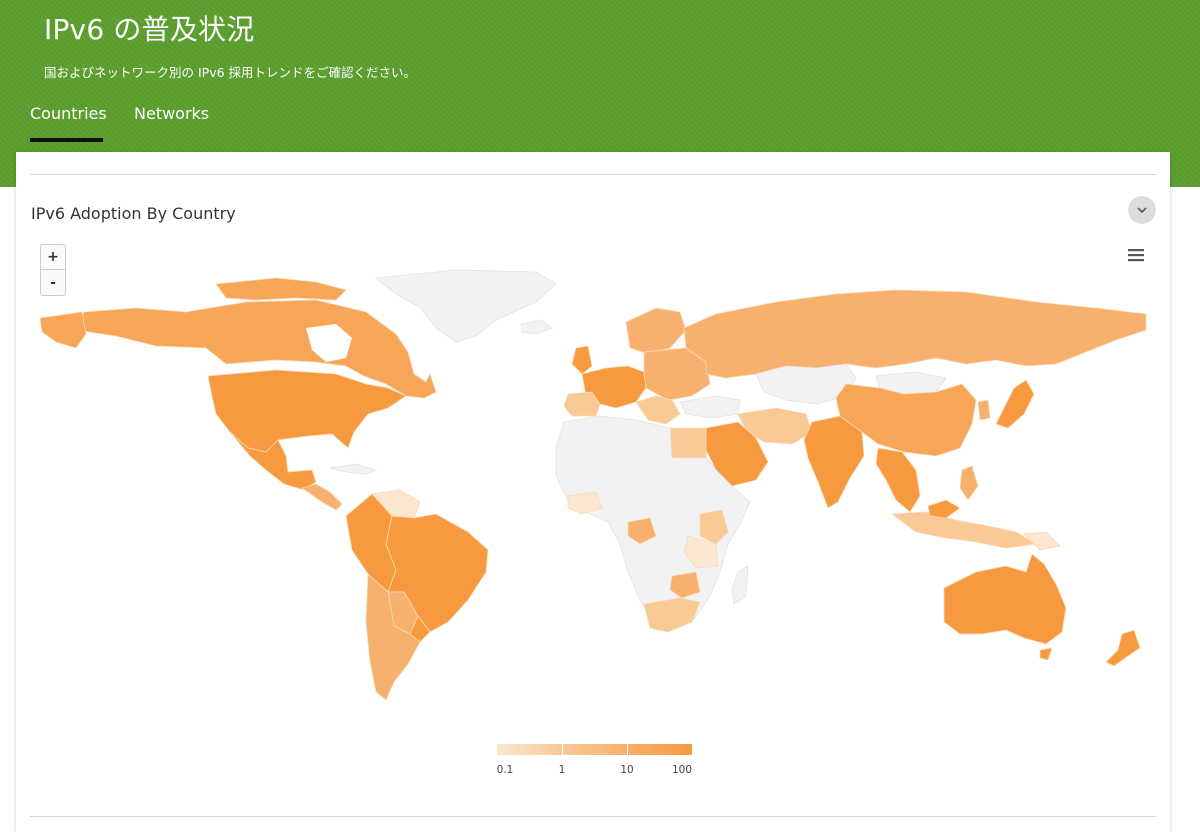 This screenshot has width=1200, height=832. I want to click on region-alaska, so click(63, 330).